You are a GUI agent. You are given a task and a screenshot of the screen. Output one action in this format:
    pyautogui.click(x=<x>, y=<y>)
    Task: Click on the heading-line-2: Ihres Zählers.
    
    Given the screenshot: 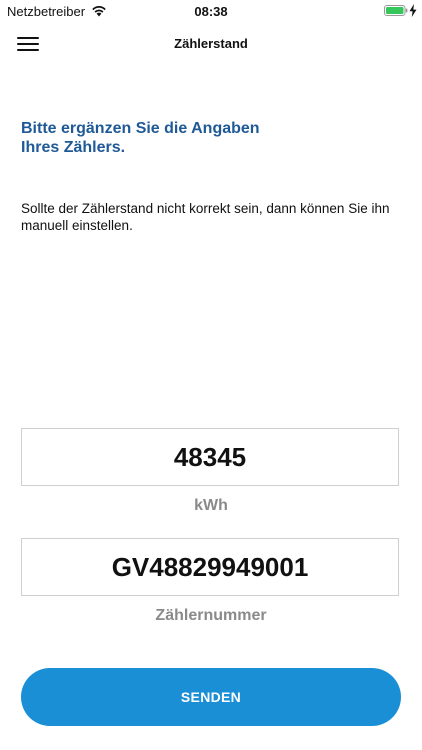 What is the action you would take?
    pyautogui.click(x=73, y=147)
    